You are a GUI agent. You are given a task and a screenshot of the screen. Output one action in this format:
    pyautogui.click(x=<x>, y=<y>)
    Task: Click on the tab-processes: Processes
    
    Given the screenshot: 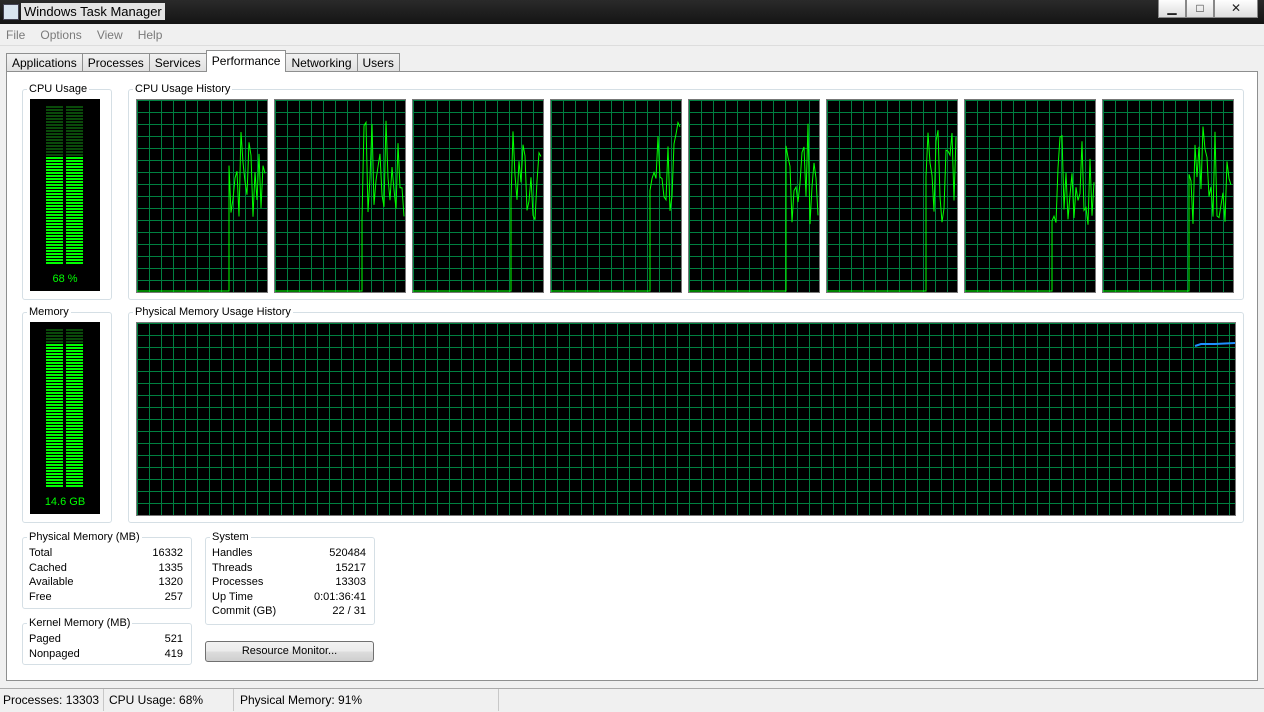 What is the action you would take?
    pyautogui.click(x=115, y=62)
    